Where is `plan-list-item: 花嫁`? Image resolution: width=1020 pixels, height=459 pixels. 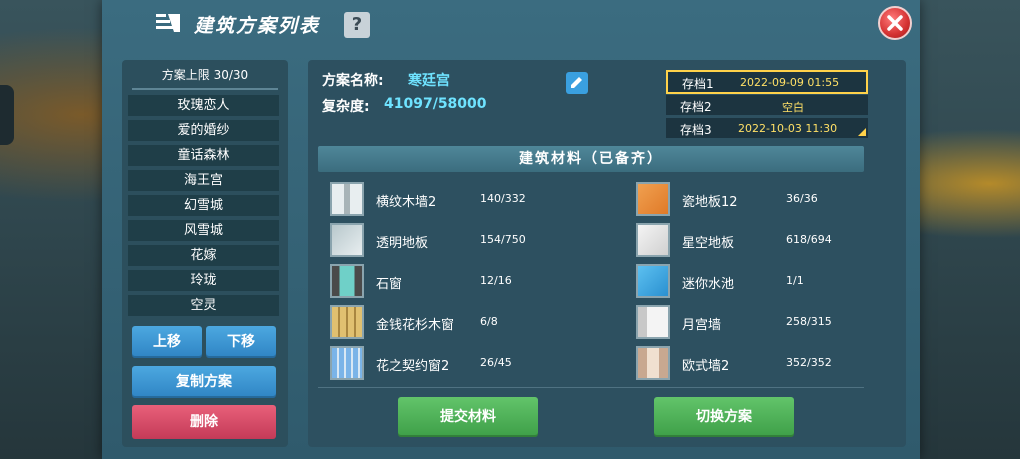
plan-list-item: 花嫁 is located at coordinates (203, 255).